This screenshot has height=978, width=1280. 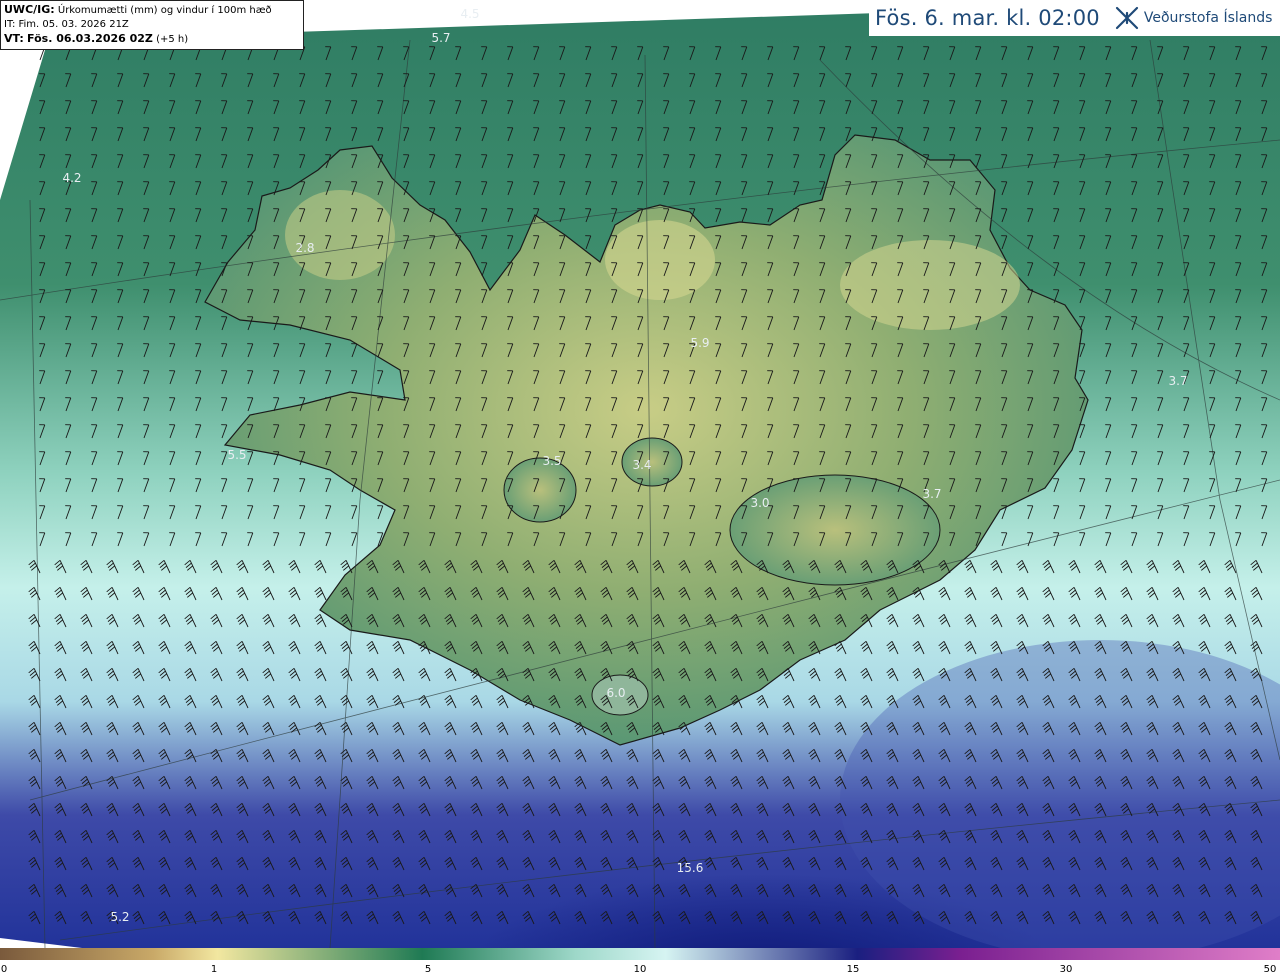 I want to click on map-value-label: 6.0, so click(x=615, y=693).